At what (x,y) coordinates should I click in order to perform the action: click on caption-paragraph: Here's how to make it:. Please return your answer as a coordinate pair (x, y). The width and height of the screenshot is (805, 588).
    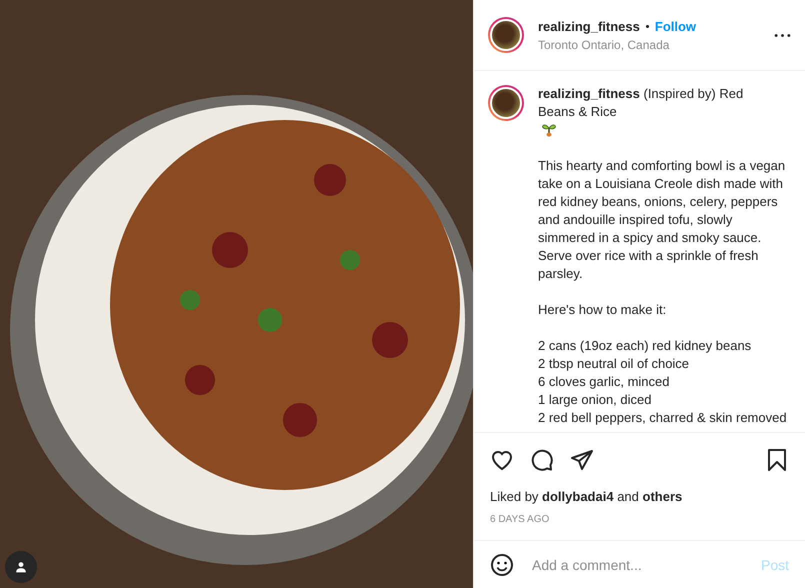
    Looking at the image, I should click on (603, 310).